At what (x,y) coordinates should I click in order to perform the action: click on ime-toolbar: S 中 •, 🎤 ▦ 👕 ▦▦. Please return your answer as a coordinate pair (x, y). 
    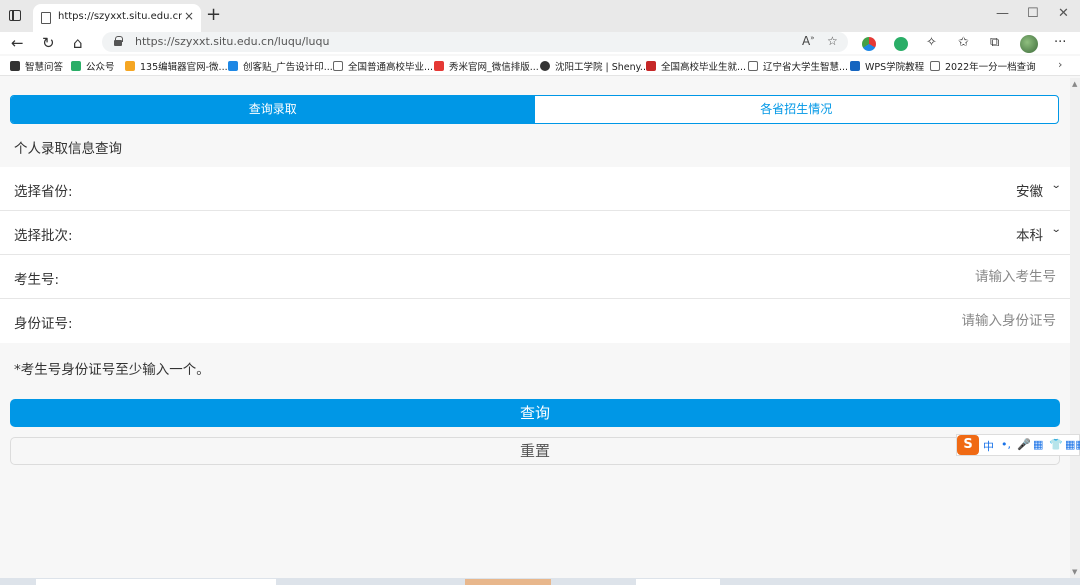
    Looking at the image, I should click on (1018, 445).